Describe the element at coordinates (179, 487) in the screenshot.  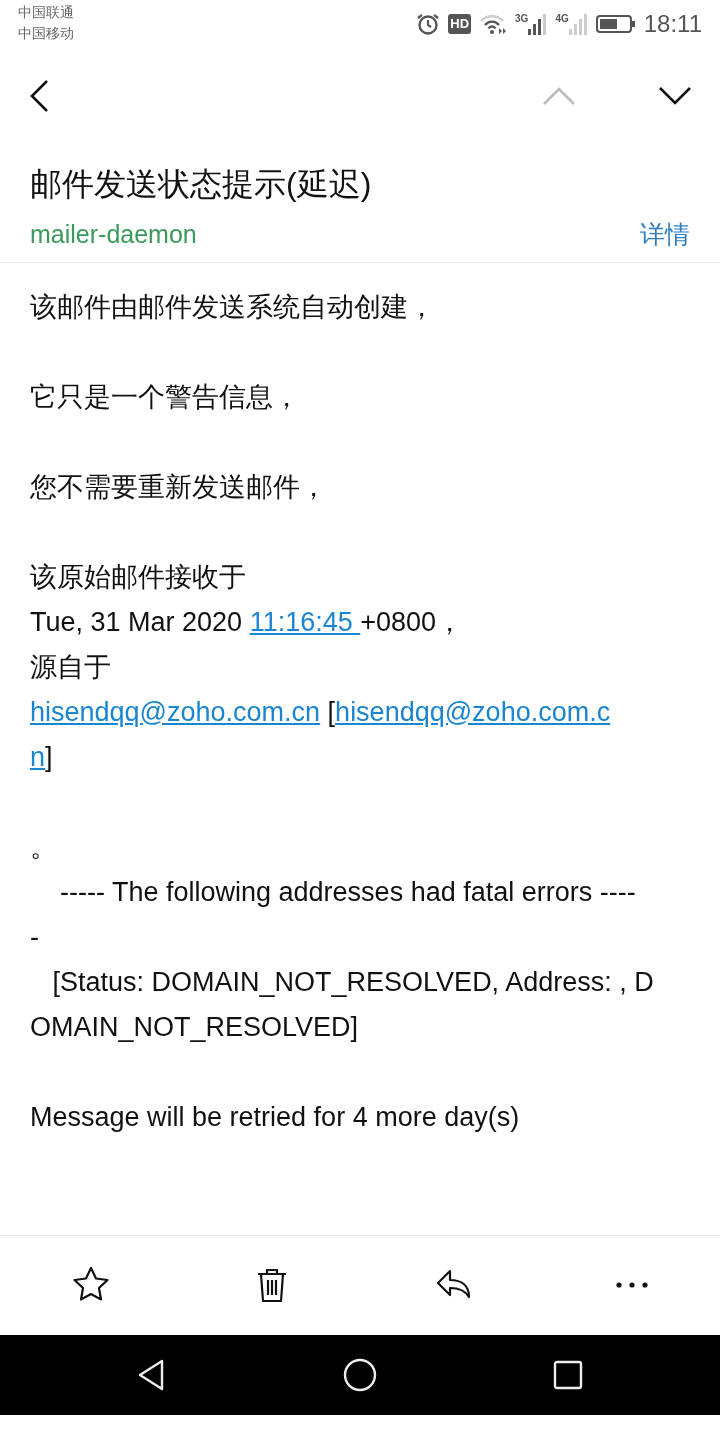
I see `body-text: 您不需要重新发送邮件，` at that location.